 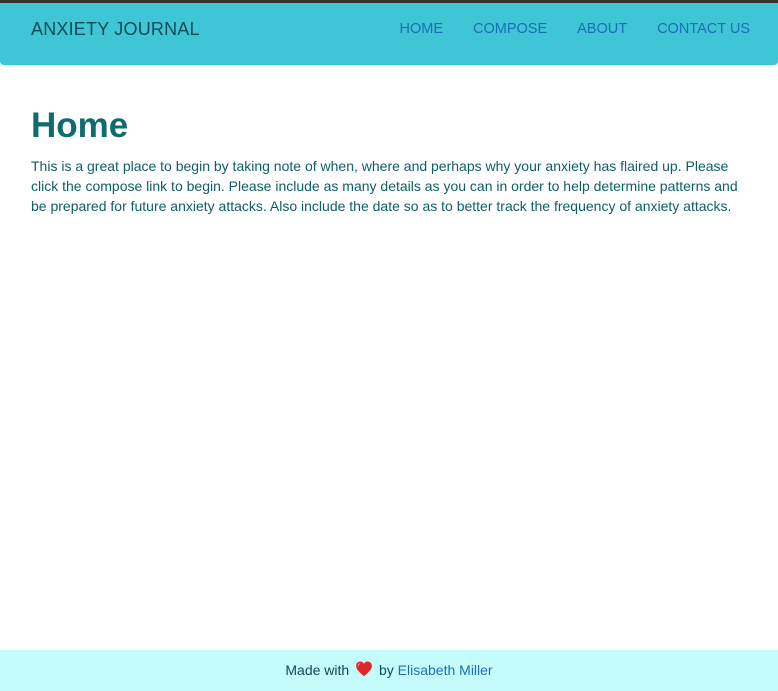 I want to click on nav-link-home: HOME, so click(x=422, y=29).